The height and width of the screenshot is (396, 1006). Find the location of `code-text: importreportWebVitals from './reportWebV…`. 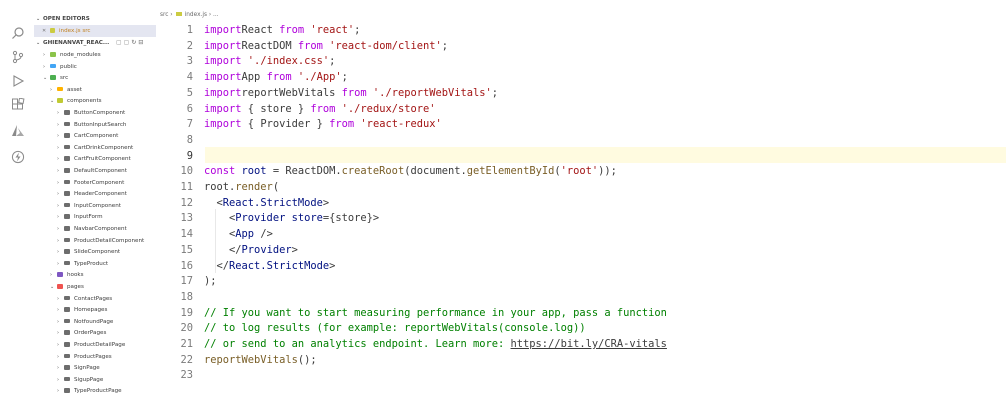

code-text: importreportWebVitals from './reportWebV… is located at coordinates (351, 94).